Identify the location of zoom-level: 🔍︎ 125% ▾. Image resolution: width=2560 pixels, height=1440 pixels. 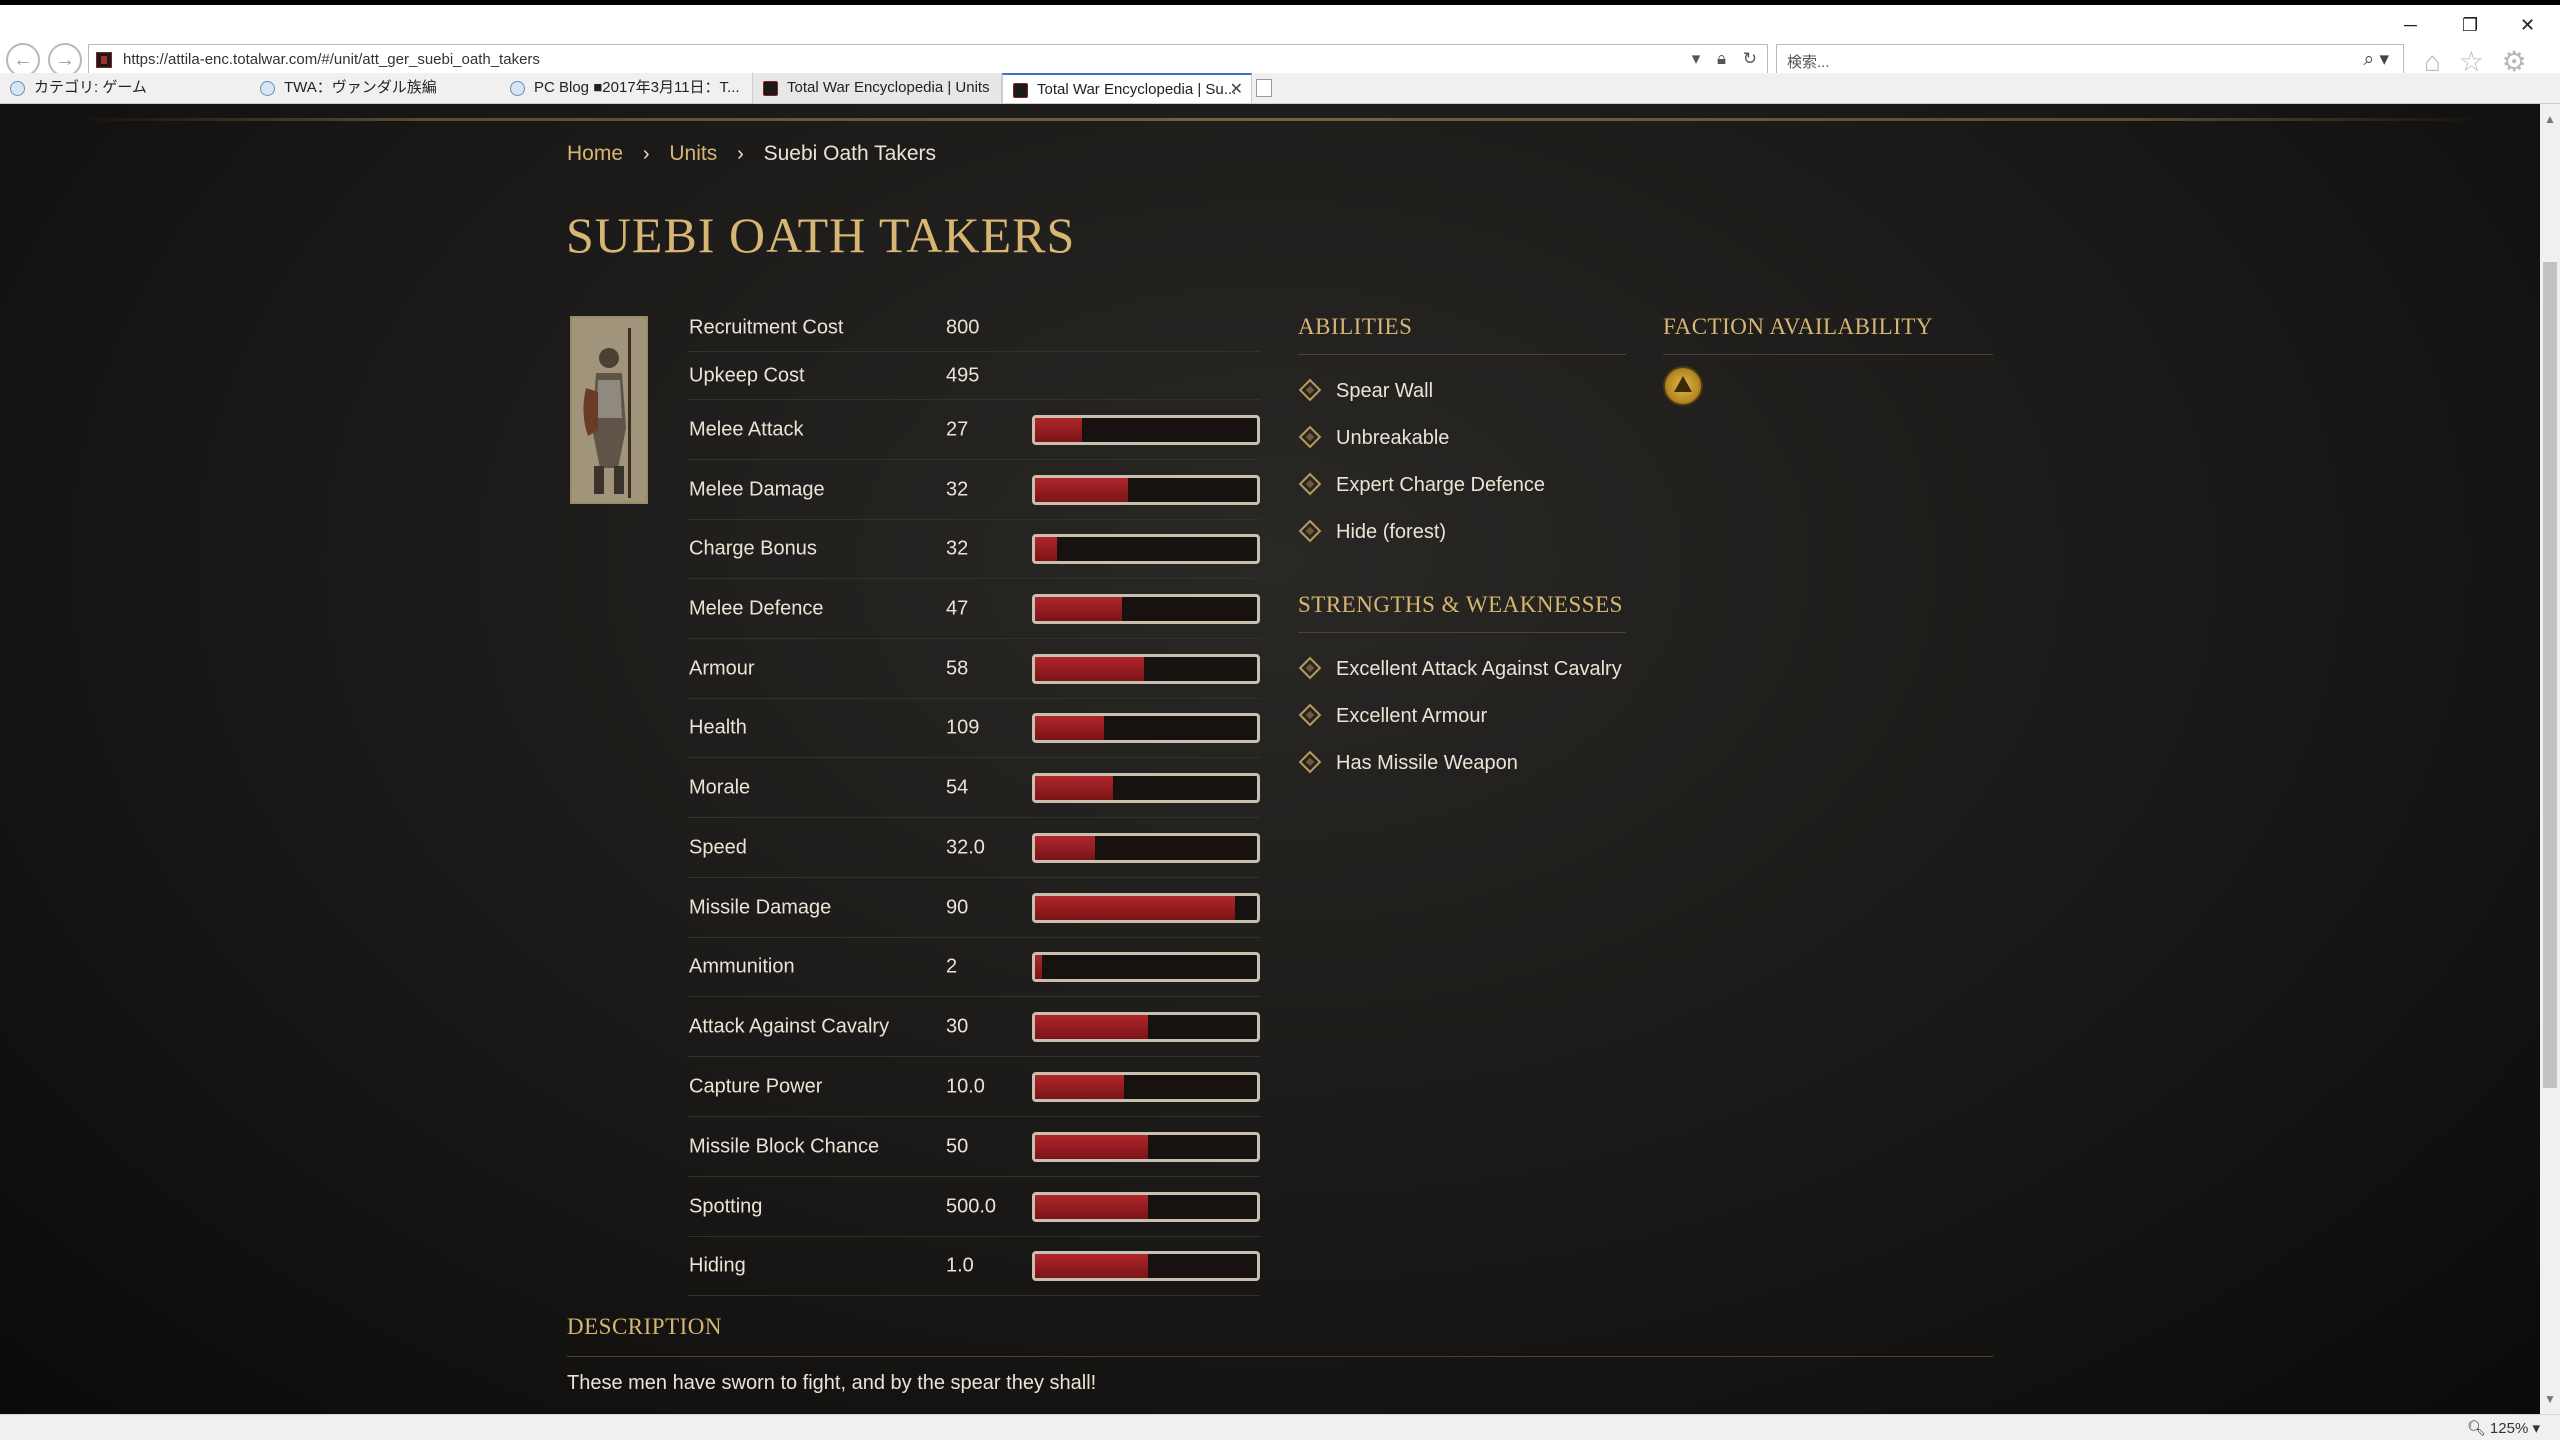
(2503, 1428).